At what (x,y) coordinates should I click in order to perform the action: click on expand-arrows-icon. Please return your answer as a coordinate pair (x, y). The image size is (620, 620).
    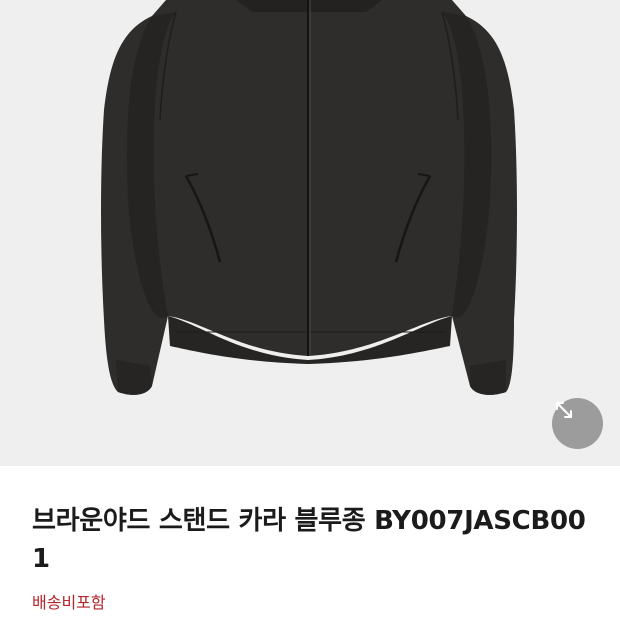
    Looking at the image, I should click on (564, 410).